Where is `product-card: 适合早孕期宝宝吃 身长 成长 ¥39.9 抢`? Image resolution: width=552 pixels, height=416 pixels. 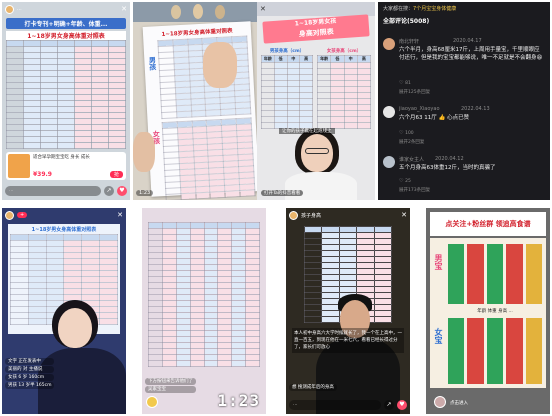 product-card: 适合早孕期宝宝吃 身长 成长 ¥39.9 抢 is located at coordinates (66, 166).